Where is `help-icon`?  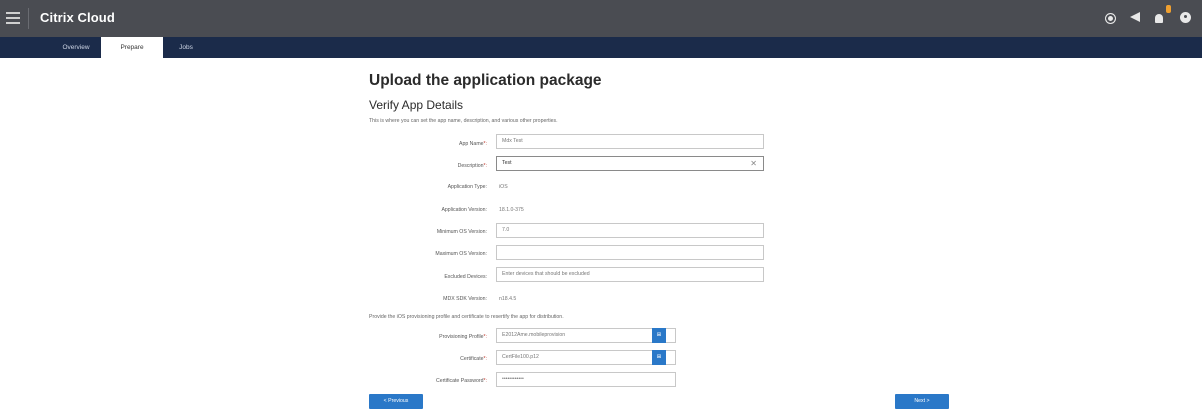
help-icon is located at coordinates (1187, 17).